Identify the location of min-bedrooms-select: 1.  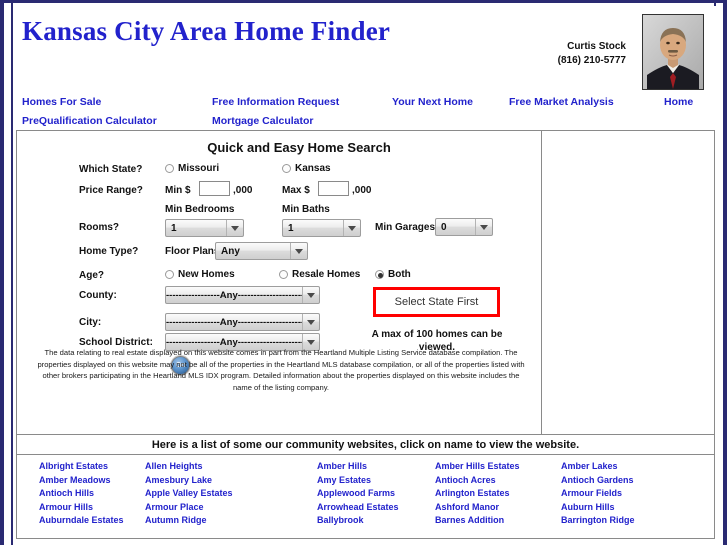
(204, 228).